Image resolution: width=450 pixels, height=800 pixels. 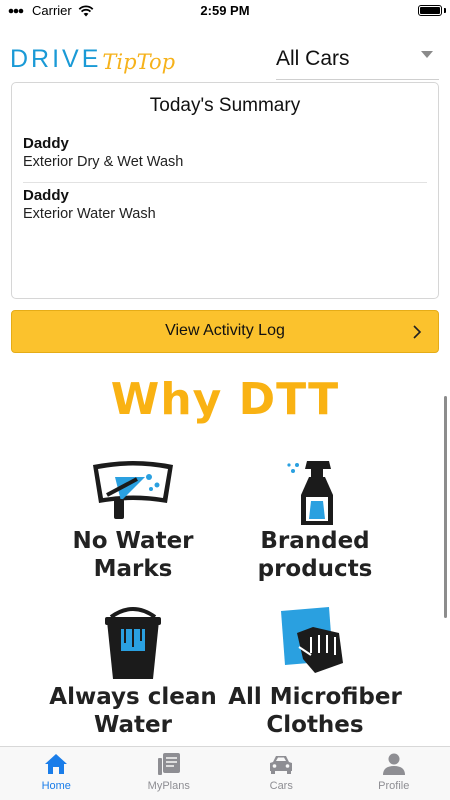 I want to click on tab-myplans: MyPlans, so click(x=169, y=773).